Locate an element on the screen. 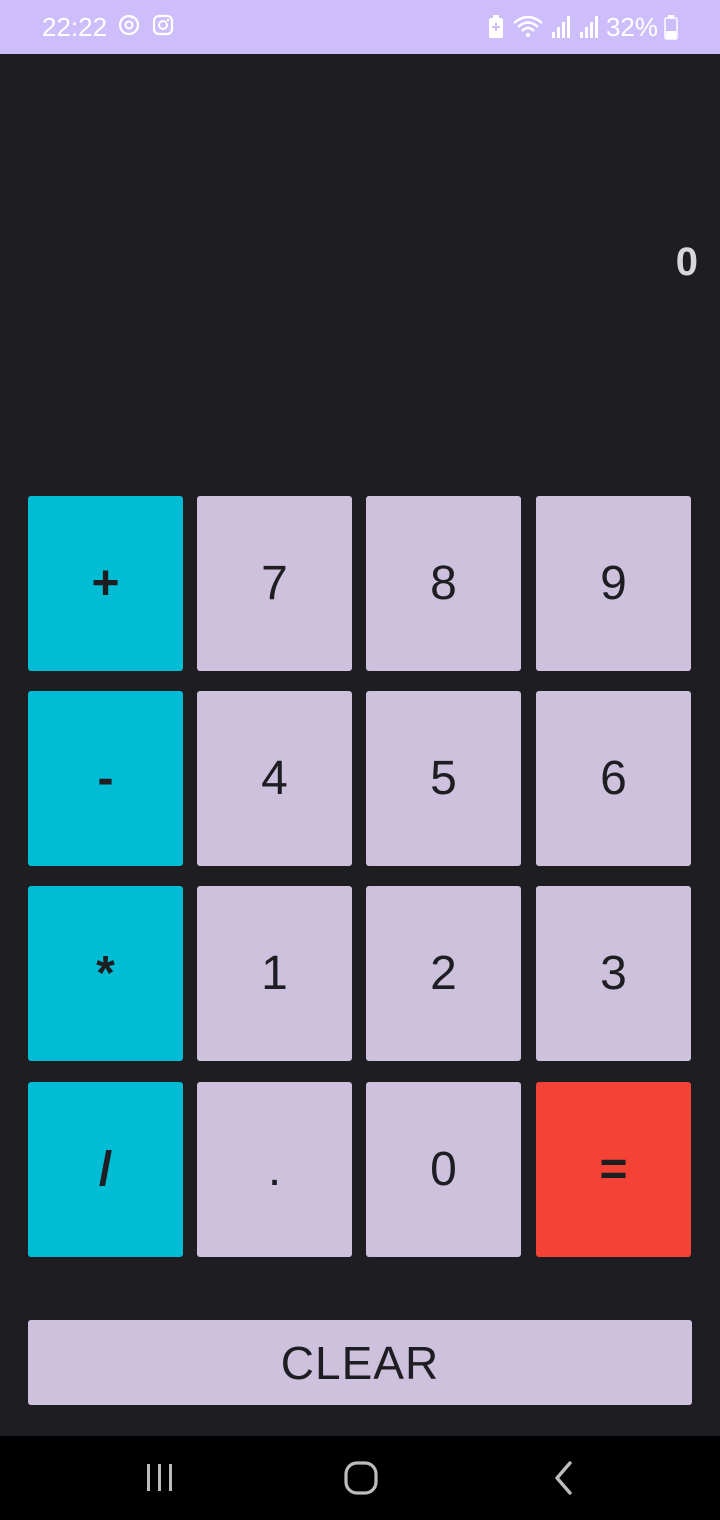 Image resolution: width=720 pixels, height=1520 pixels. navigation-bar is located at coordinates (360, 1478).